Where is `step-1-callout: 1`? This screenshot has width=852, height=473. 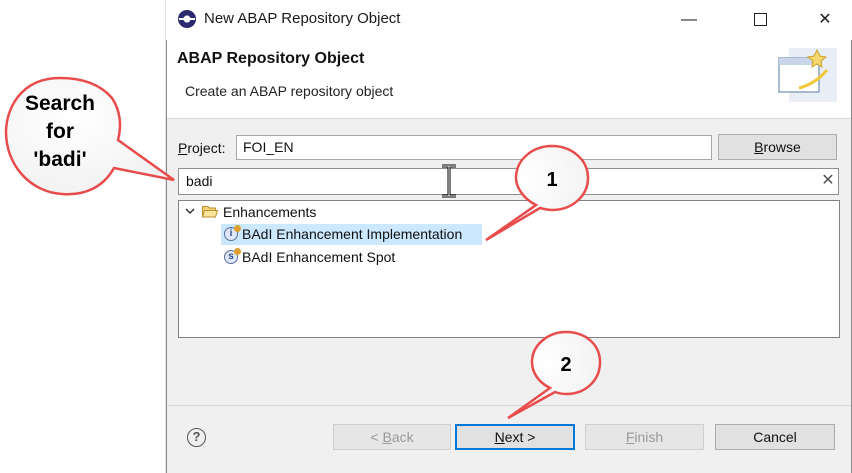 step-1-callout: 1 is located at coordinates (537, 193).